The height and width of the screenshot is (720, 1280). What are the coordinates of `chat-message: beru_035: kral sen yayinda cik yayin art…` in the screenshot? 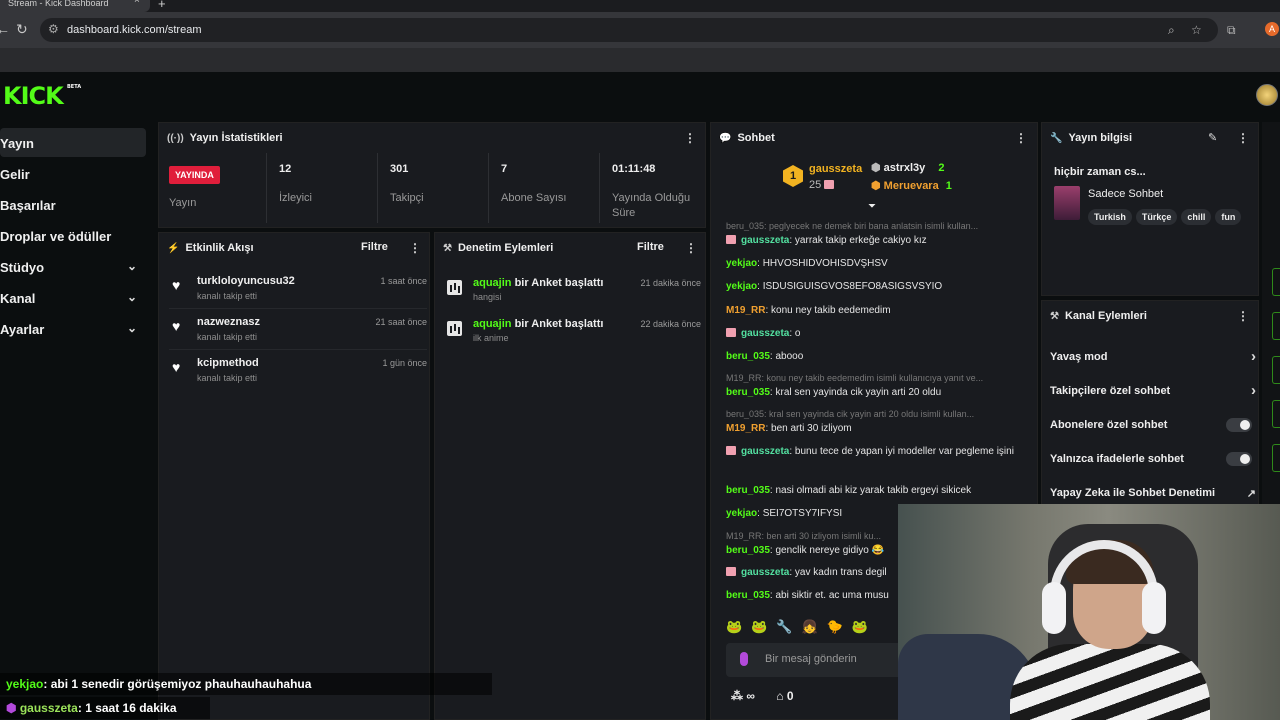 It's located at (876, 393).